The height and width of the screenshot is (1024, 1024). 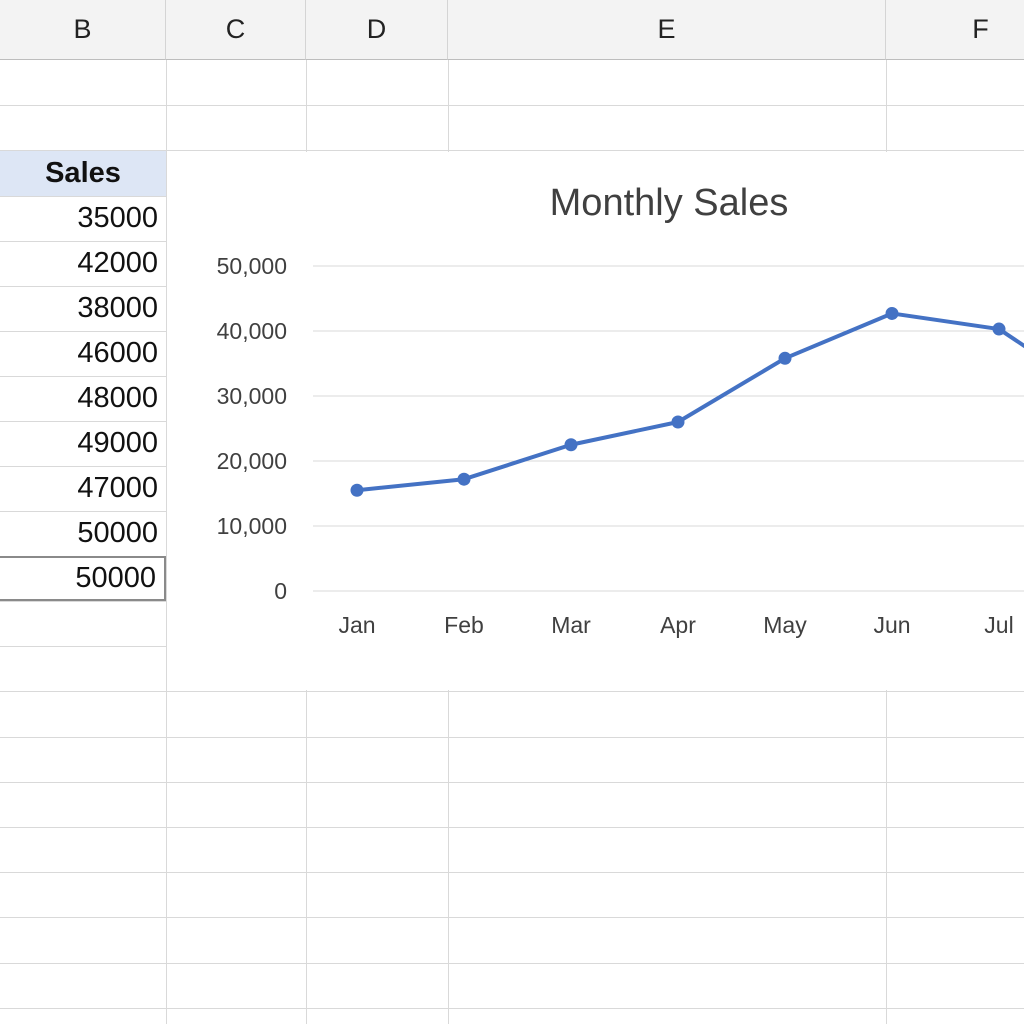 I want to click on sales-value: 38000, so click(x=117, y=308).